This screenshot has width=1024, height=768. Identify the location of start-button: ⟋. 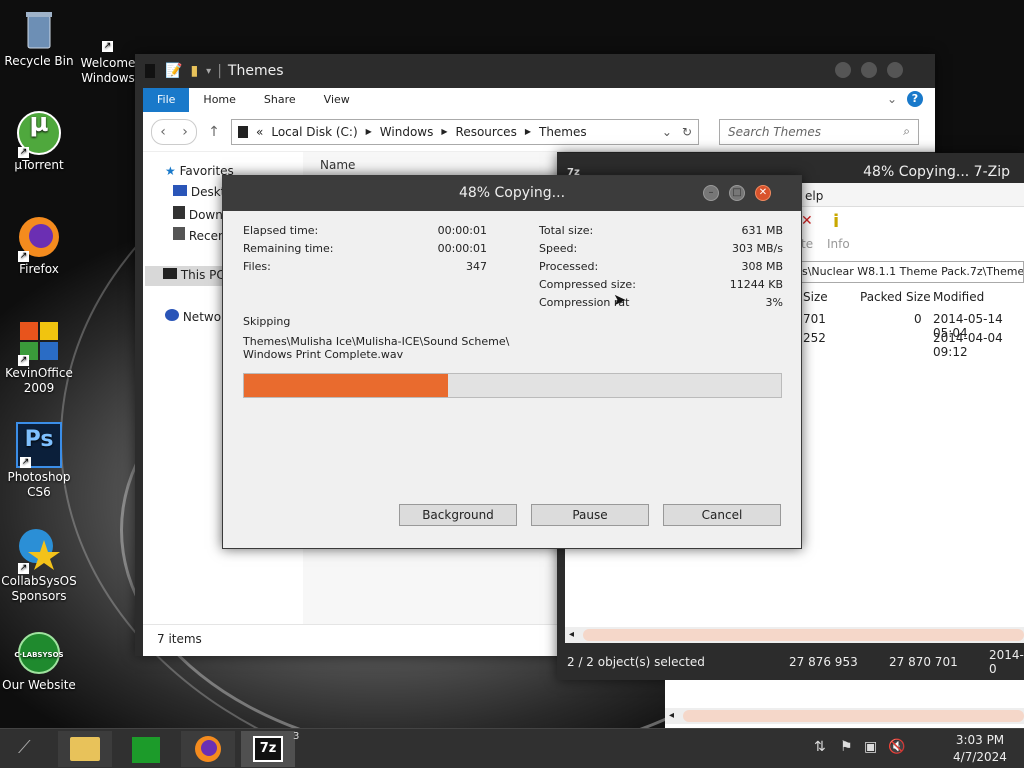
(24, 747).